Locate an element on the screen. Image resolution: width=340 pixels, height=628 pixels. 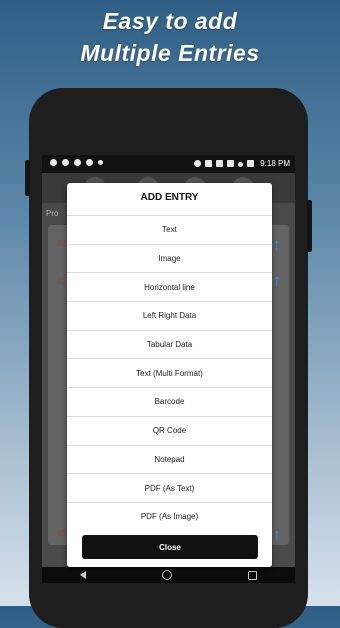
option-pdf-as-image: PDF (As Image) is located at coordinates (169, 516).